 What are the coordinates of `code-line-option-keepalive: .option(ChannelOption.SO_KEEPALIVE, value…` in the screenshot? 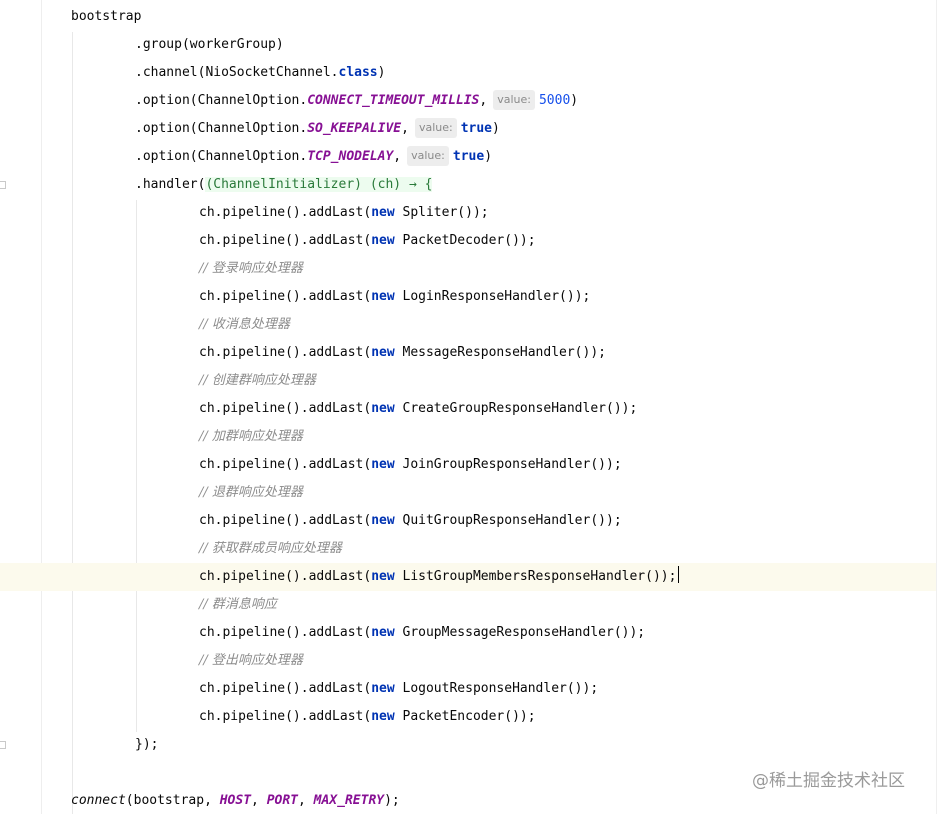 It's located at (317, 129).